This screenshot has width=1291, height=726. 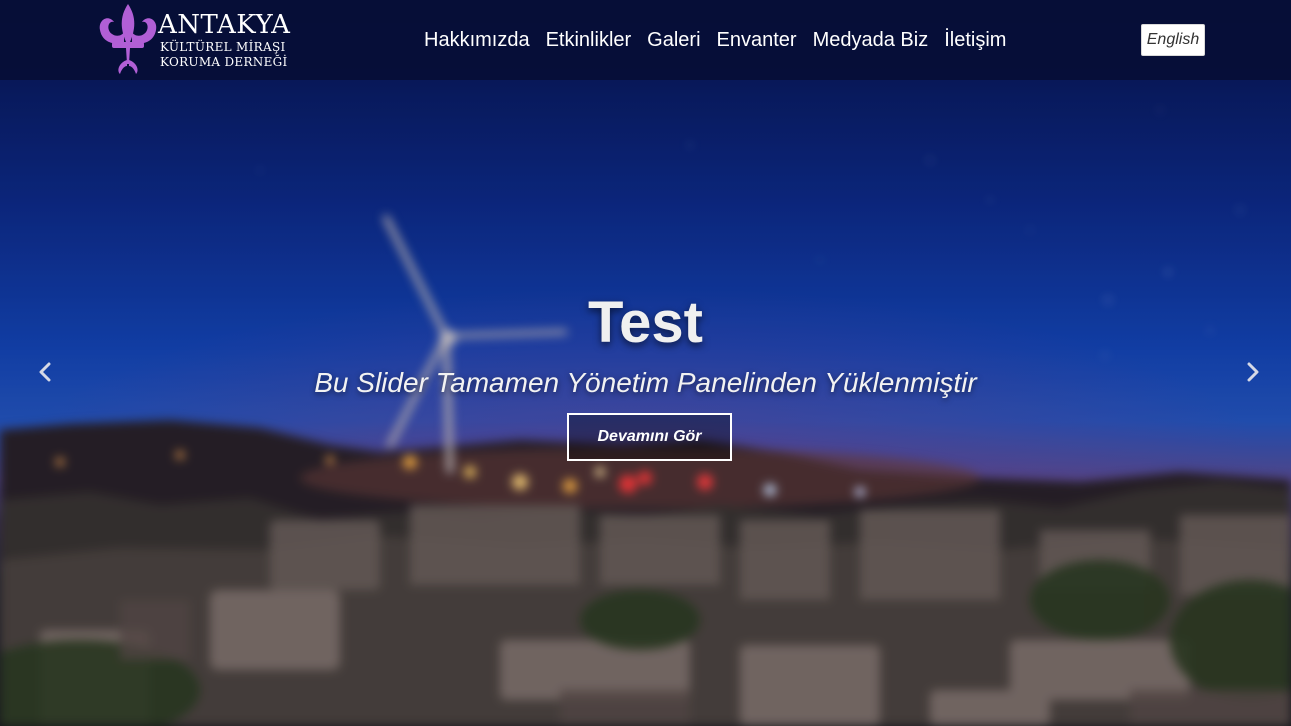 What do you see at coordinates (477, 41) in the screenshot?
I see `nav-item-hakkimizda: Hakkımızda` at bounding box center [477, 41].